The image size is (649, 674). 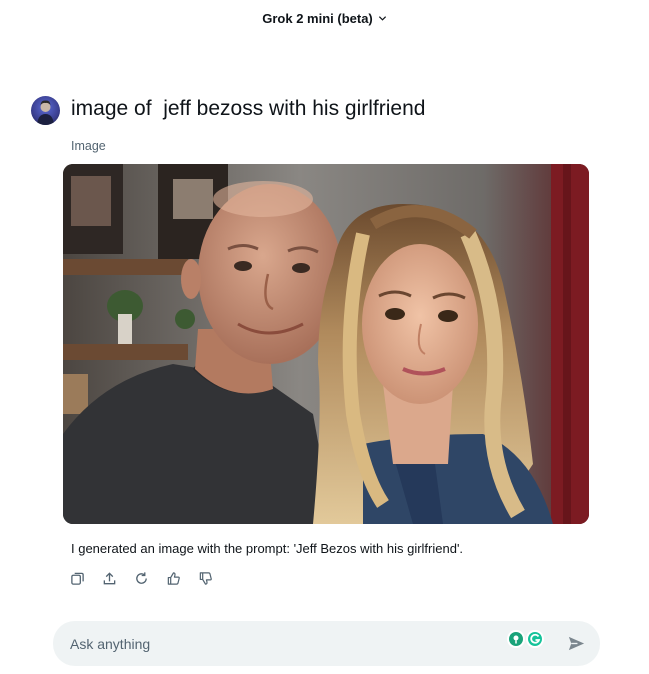 I want to click on like-button, so click(x=173, y=578).